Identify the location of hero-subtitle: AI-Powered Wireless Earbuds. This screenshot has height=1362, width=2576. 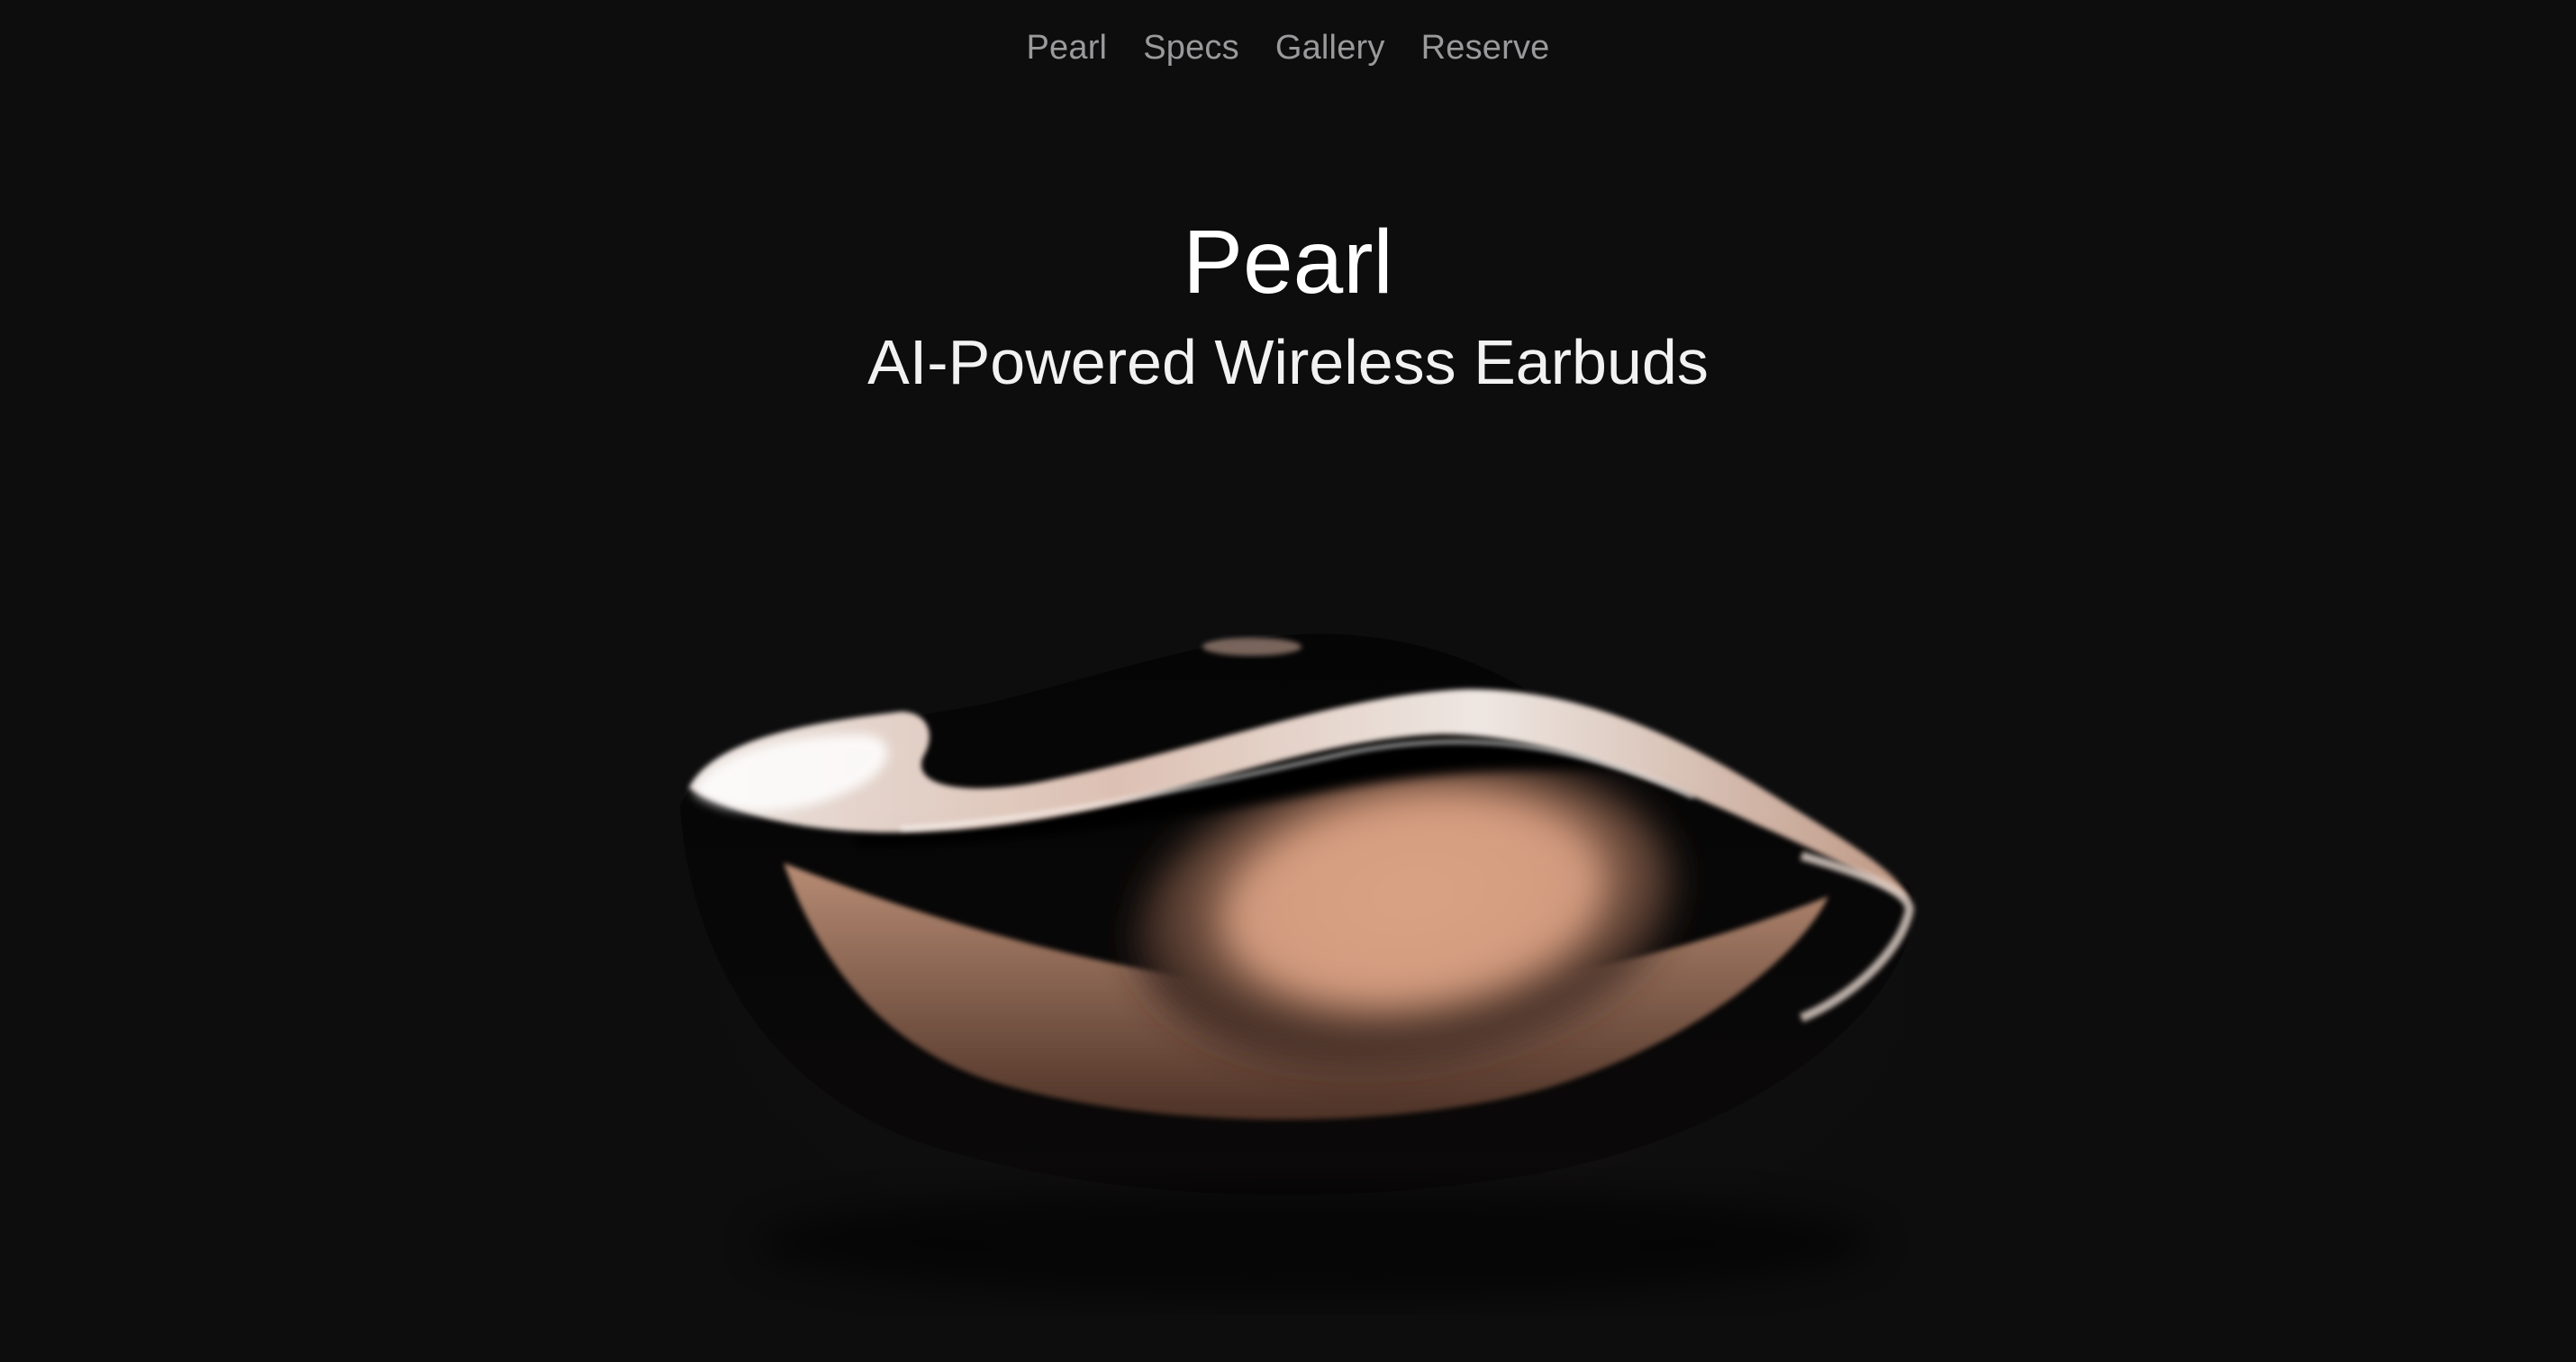
(1288, 362).